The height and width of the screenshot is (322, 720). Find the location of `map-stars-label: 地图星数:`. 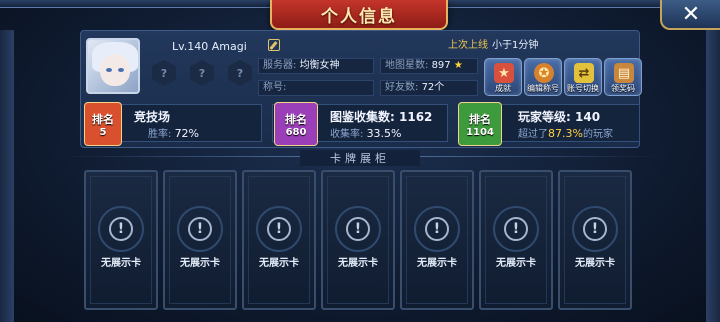

map-stars-label: 地图星数: is located at coordinates (407, 65).